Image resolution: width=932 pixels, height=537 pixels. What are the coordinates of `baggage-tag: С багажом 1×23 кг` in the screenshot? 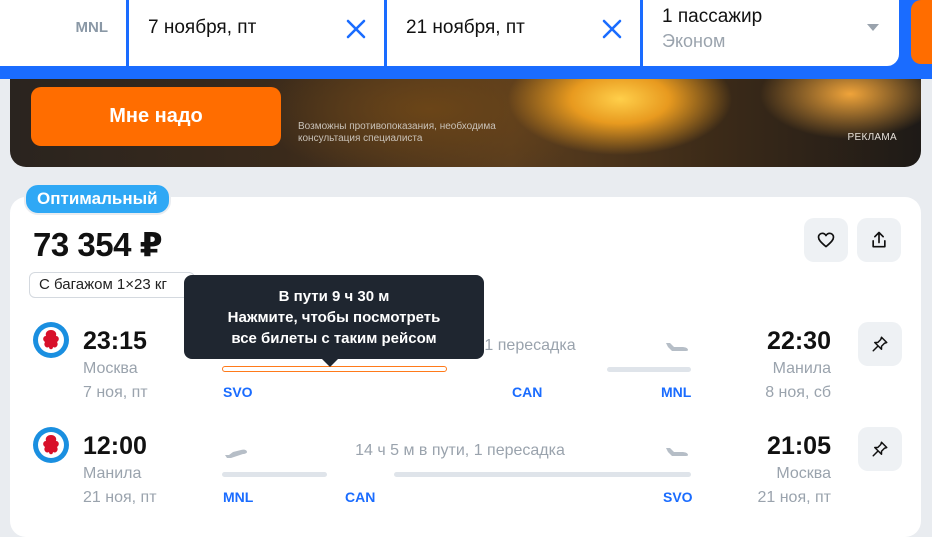 It's located at (112, 285).